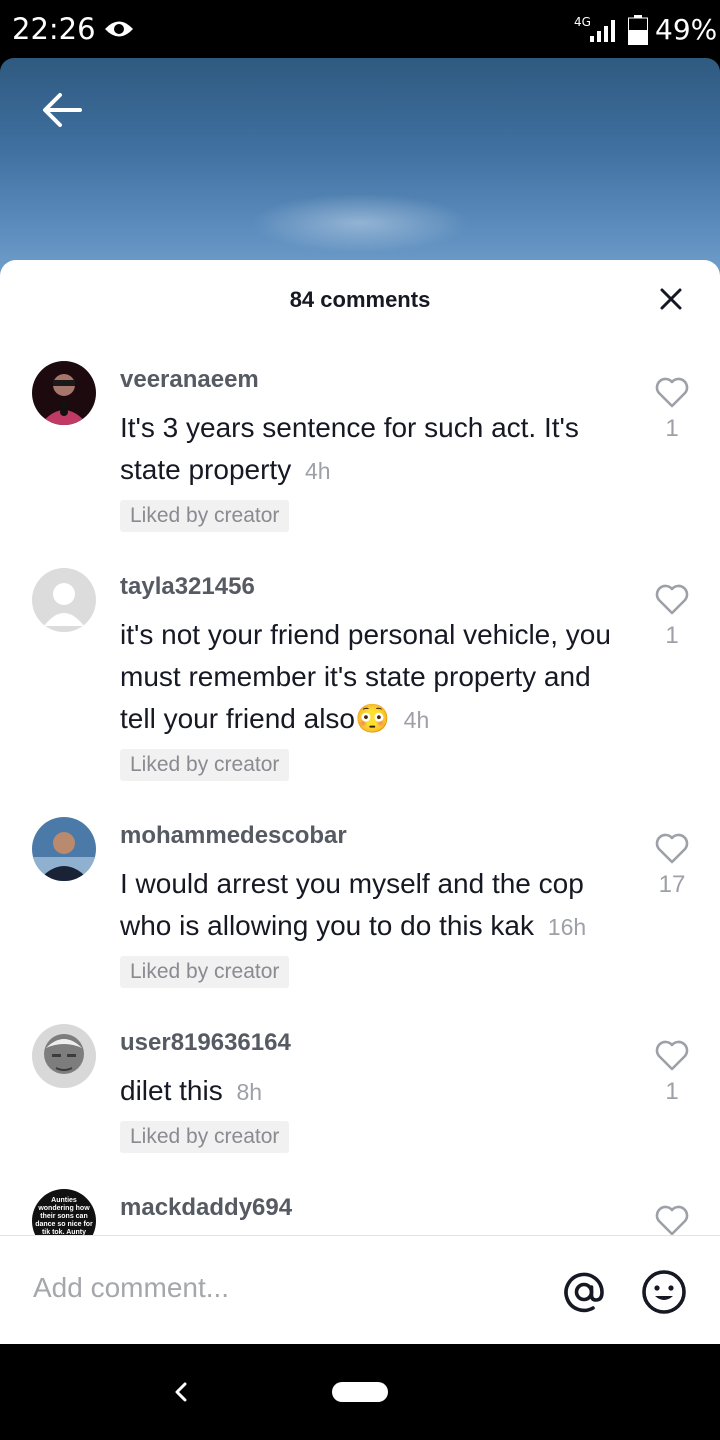  I want to click on signal-icon, so click(602, 31).